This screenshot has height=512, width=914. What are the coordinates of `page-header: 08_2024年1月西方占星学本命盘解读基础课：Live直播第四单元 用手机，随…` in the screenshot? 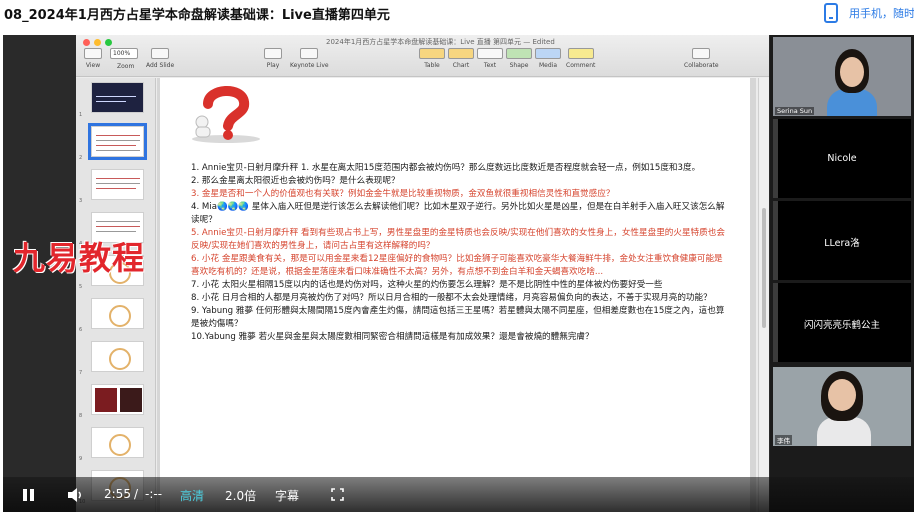 It's located at (457, 15).